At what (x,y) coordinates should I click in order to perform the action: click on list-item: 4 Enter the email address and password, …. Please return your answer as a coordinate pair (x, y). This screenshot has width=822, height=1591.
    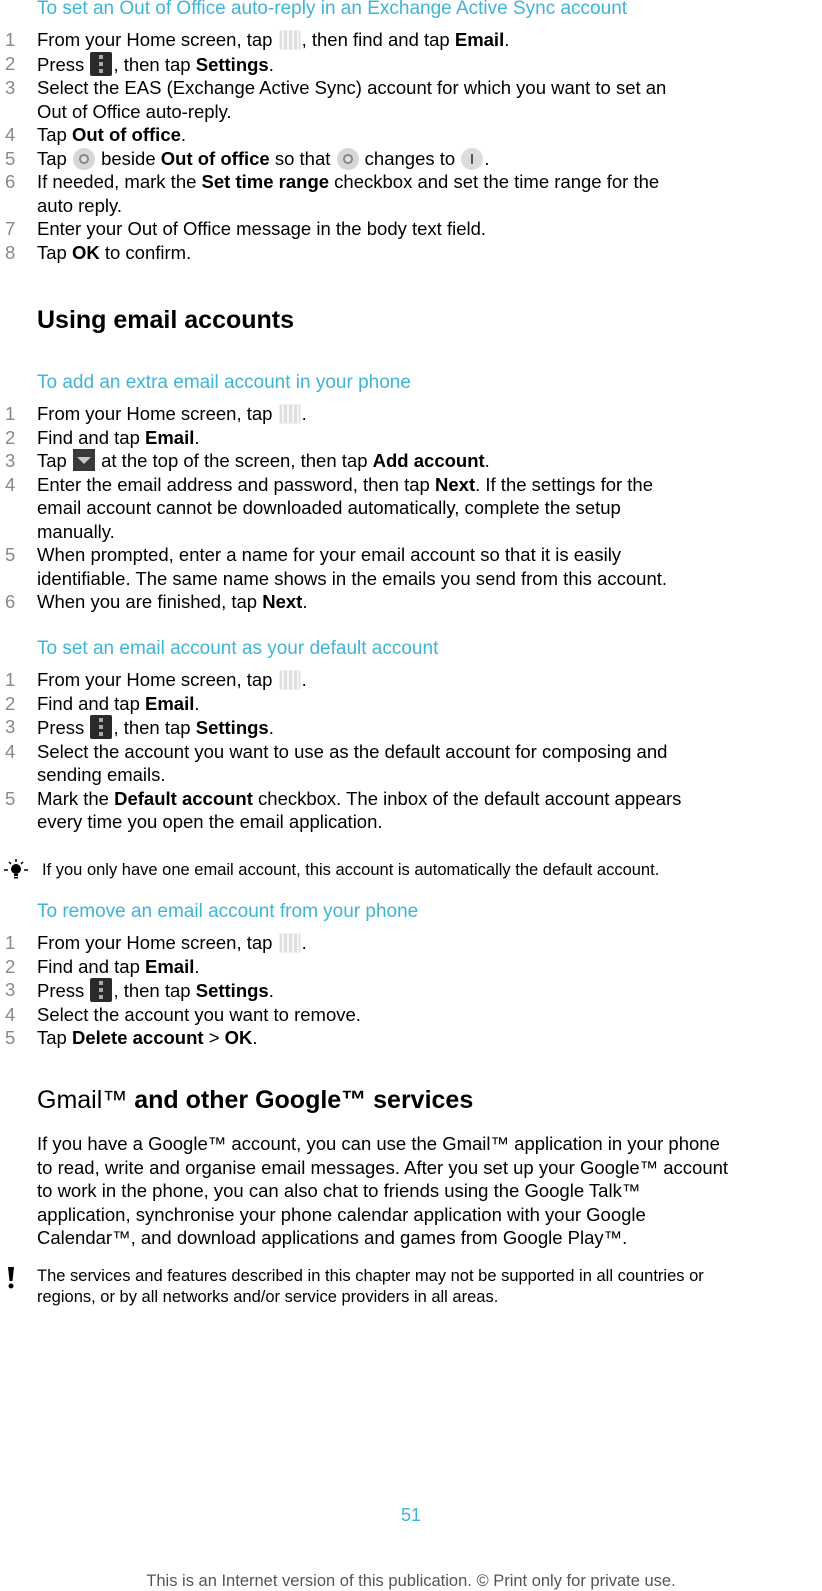
    Looking at the image, I should click on (329, 507).